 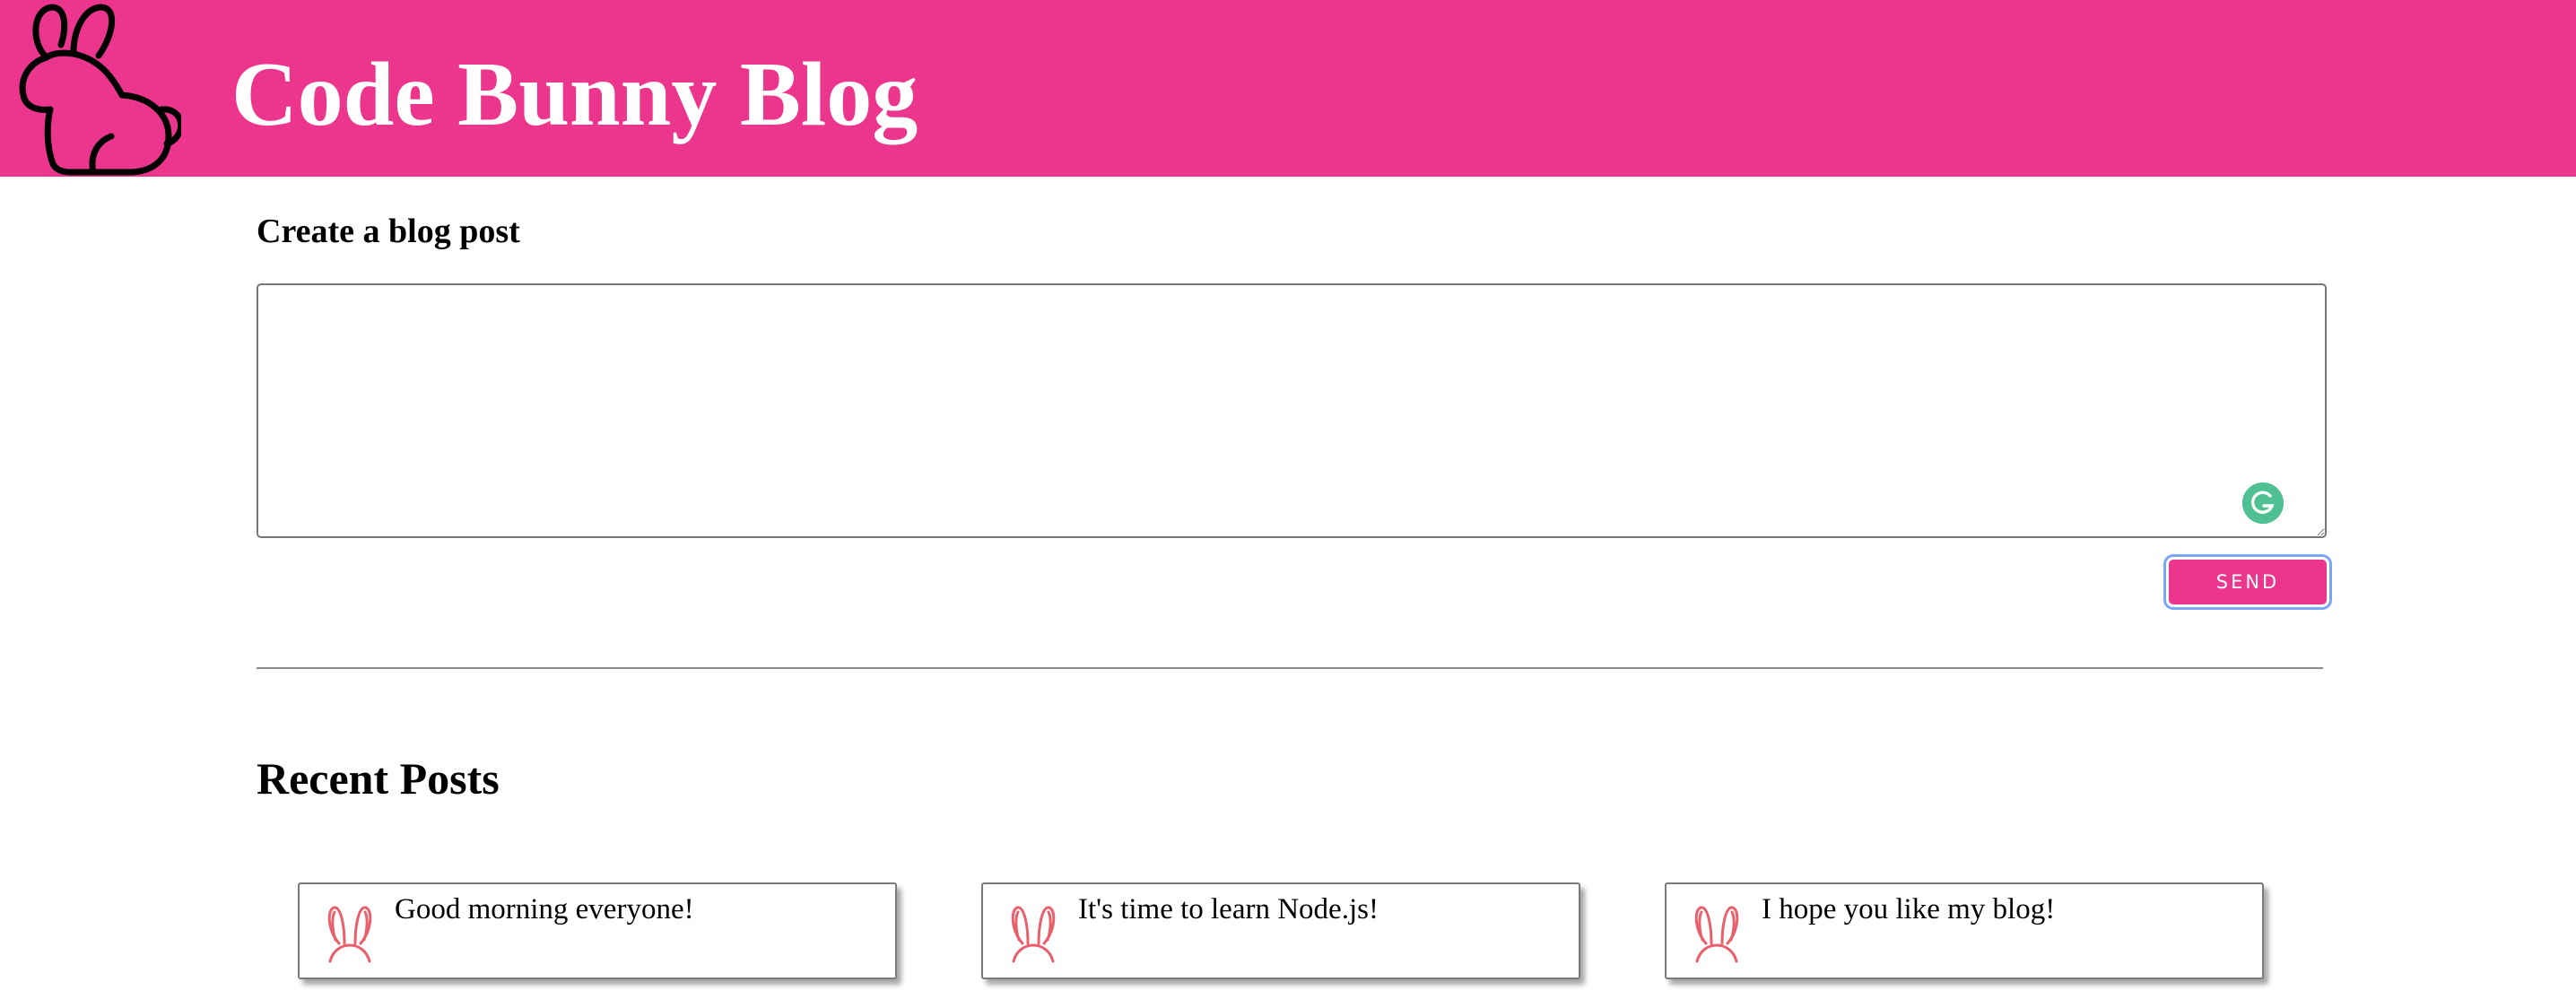 I want to click on post-card: It's time to learn Node.js!, so click(x=1280, y=930).